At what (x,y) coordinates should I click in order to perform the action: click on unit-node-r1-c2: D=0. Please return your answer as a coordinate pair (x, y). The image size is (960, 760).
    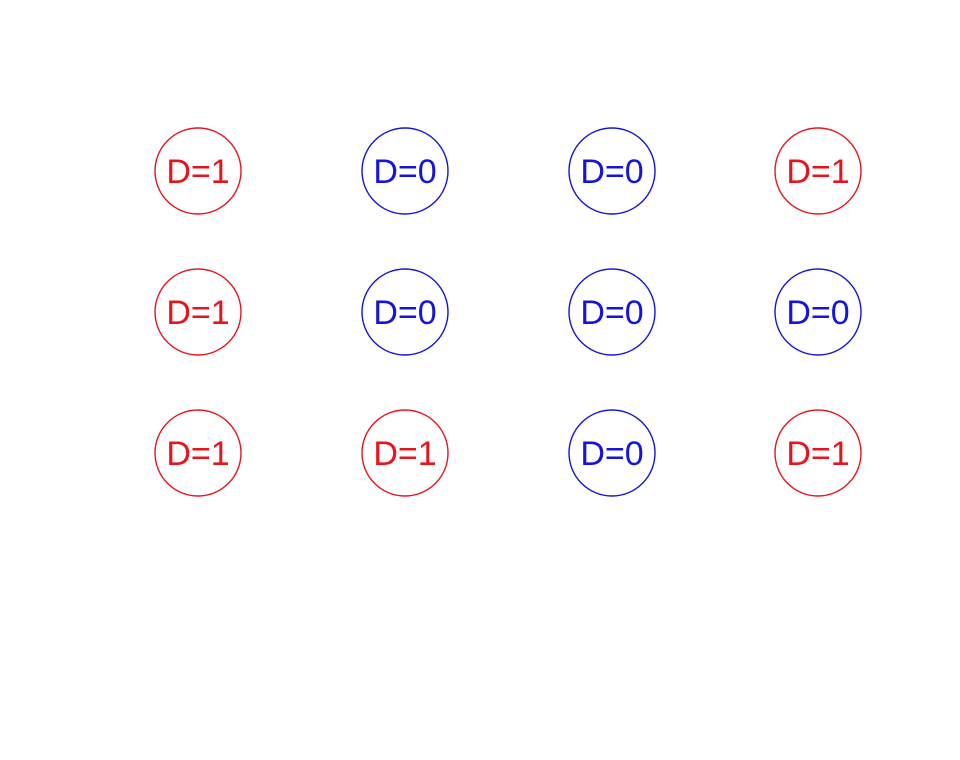
    Looking at the image, I should click on (405, 171).